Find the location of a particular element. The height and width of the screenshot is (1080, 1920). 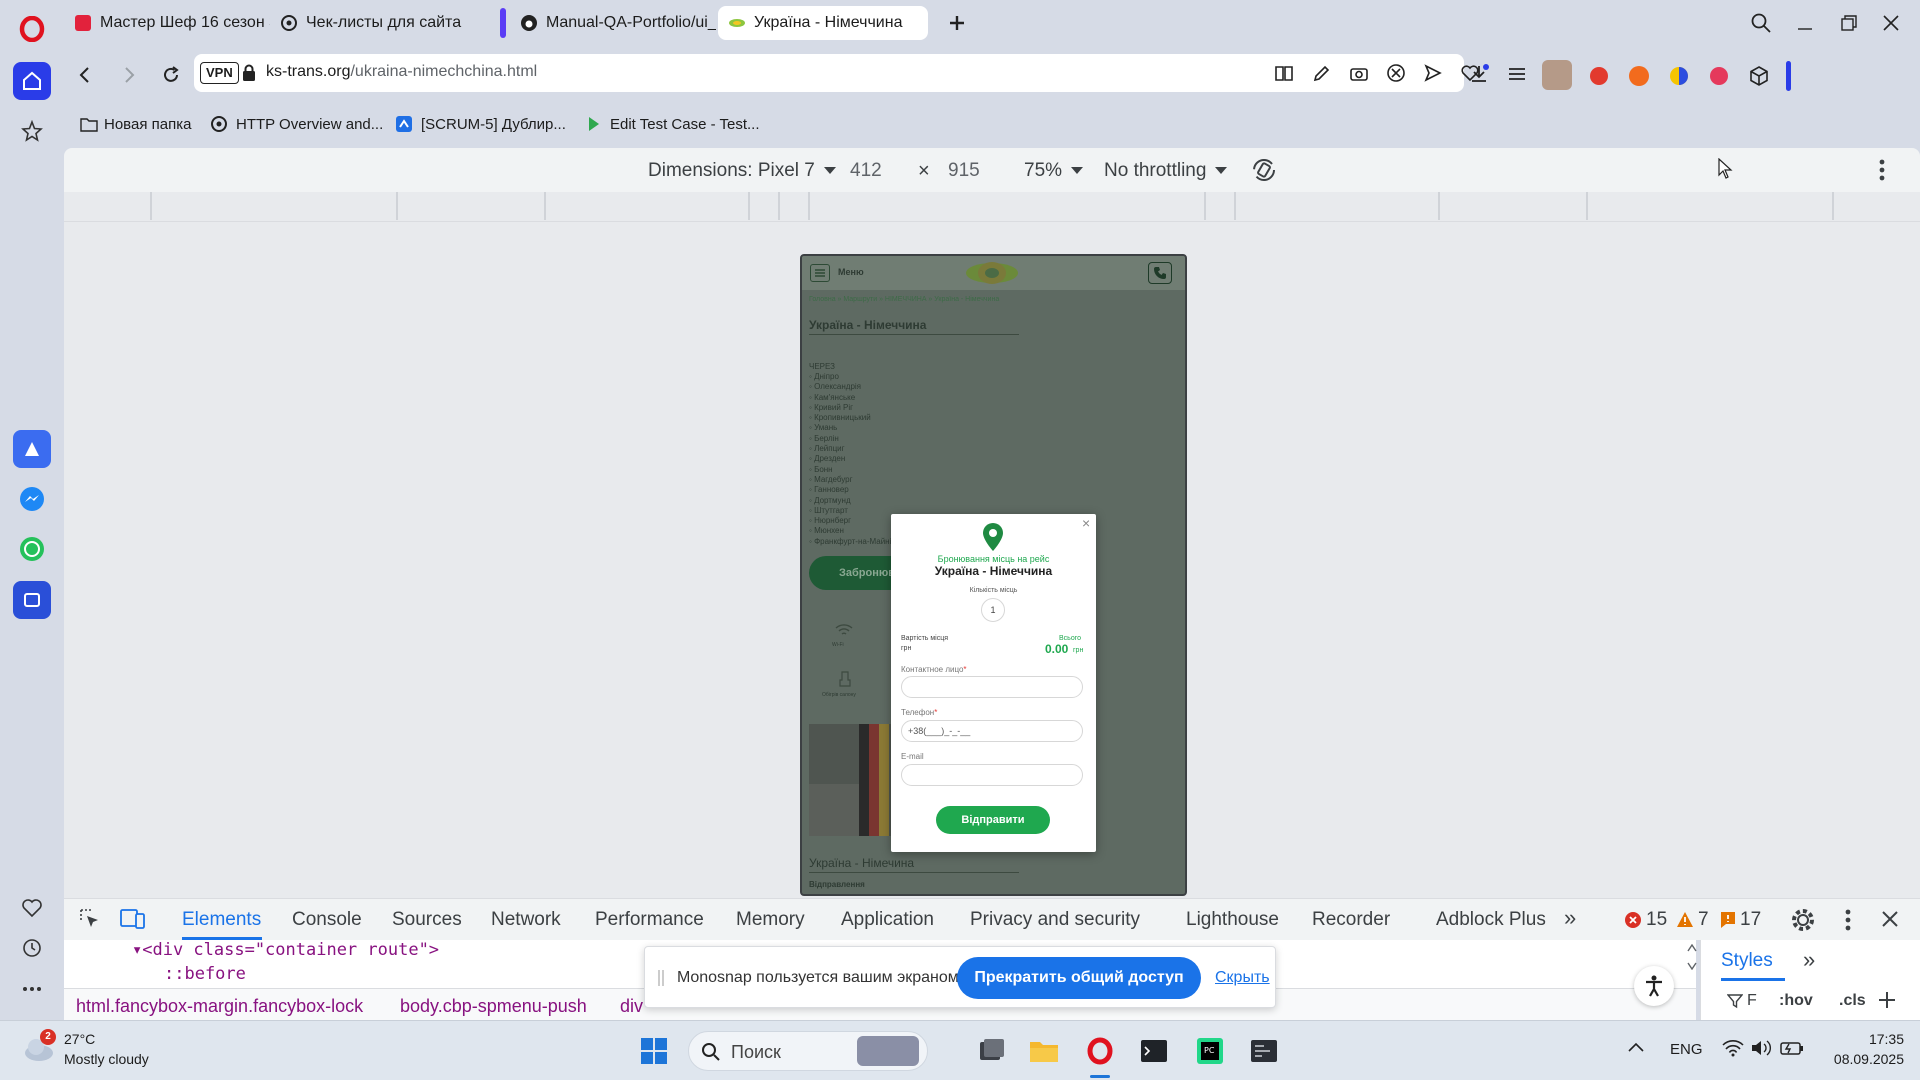

console-app-icon is located at coordinates (1264, 1051).